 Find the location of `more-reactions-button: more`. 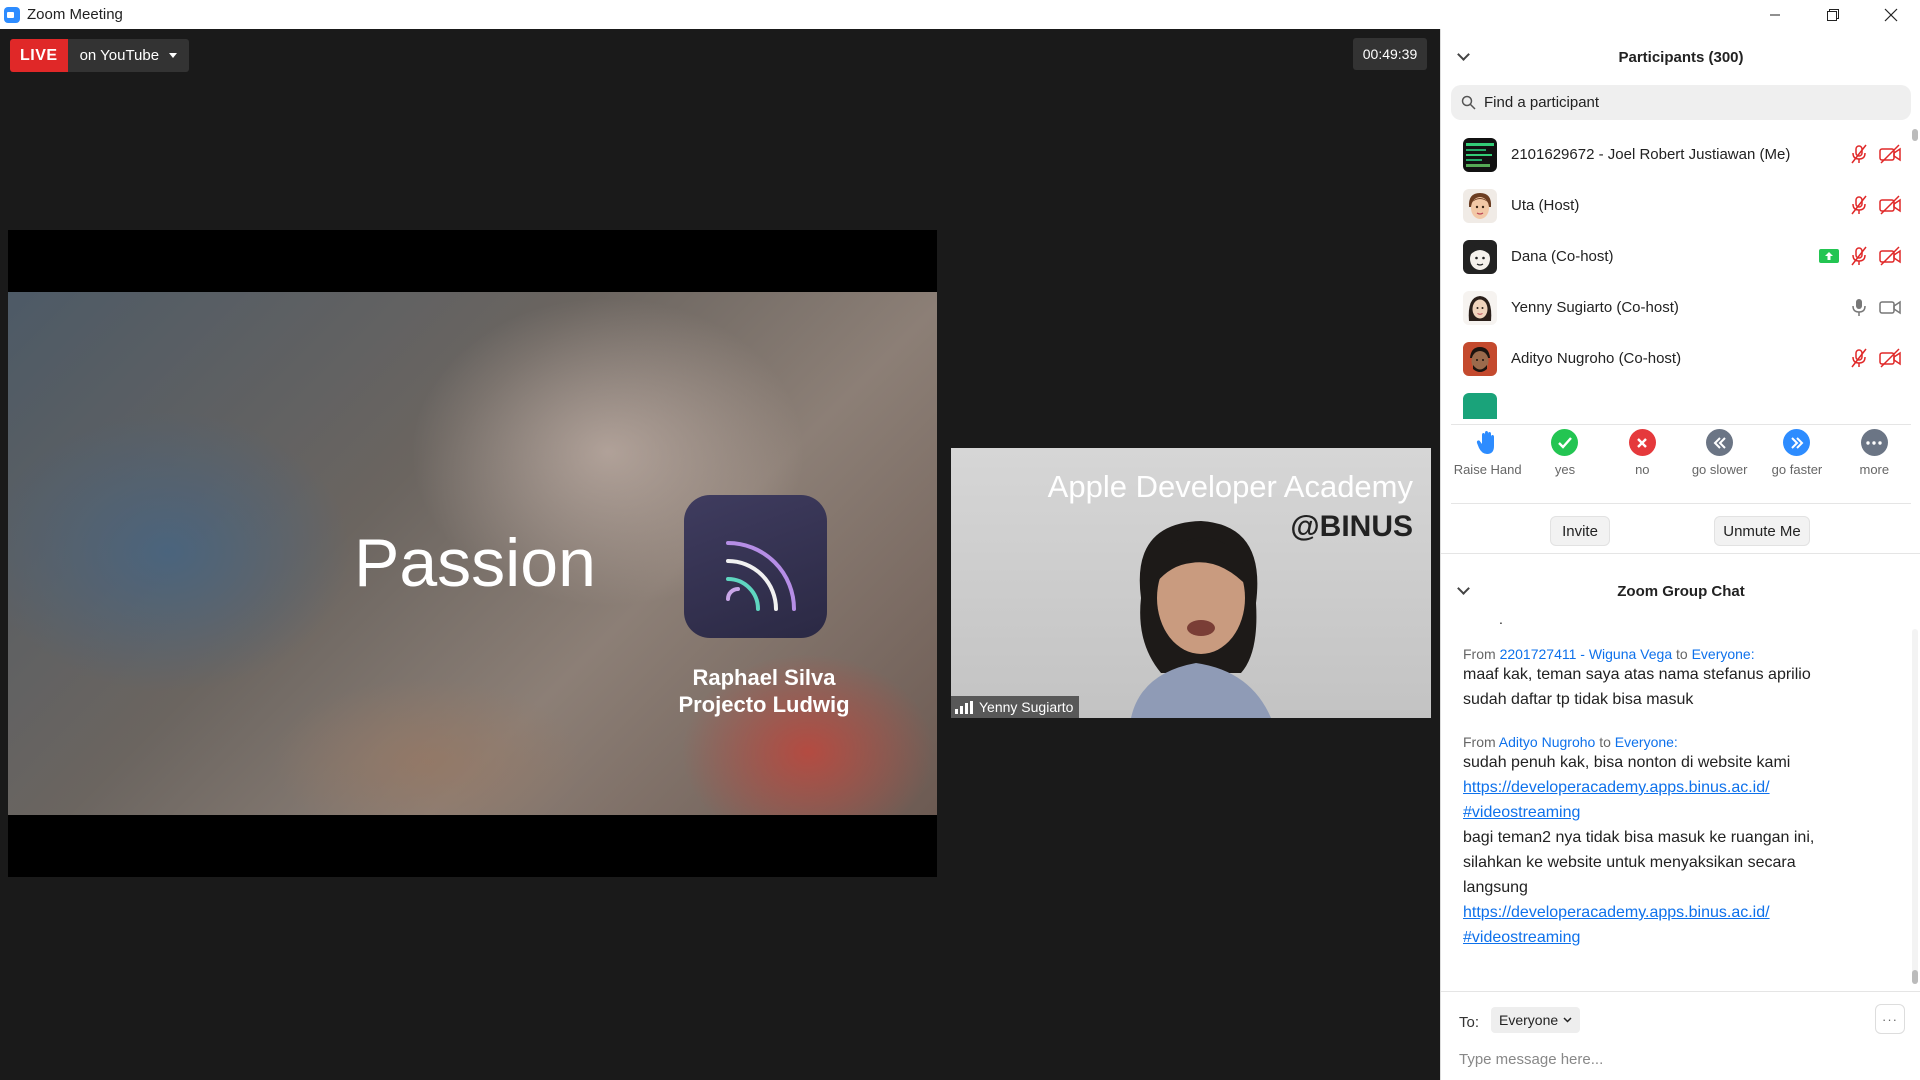

more-reactions-button: more is located at coordinates (1874, 464).